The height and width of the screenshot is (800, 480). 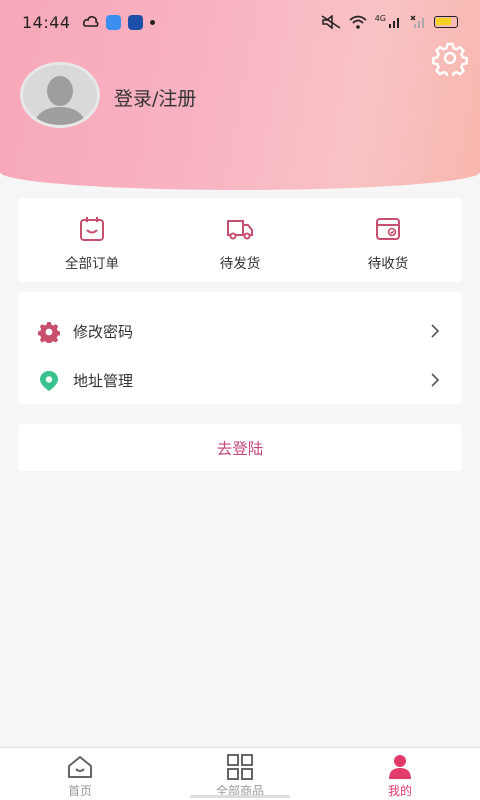 I want to click on wifi-icon, so click(x=358, y=22).